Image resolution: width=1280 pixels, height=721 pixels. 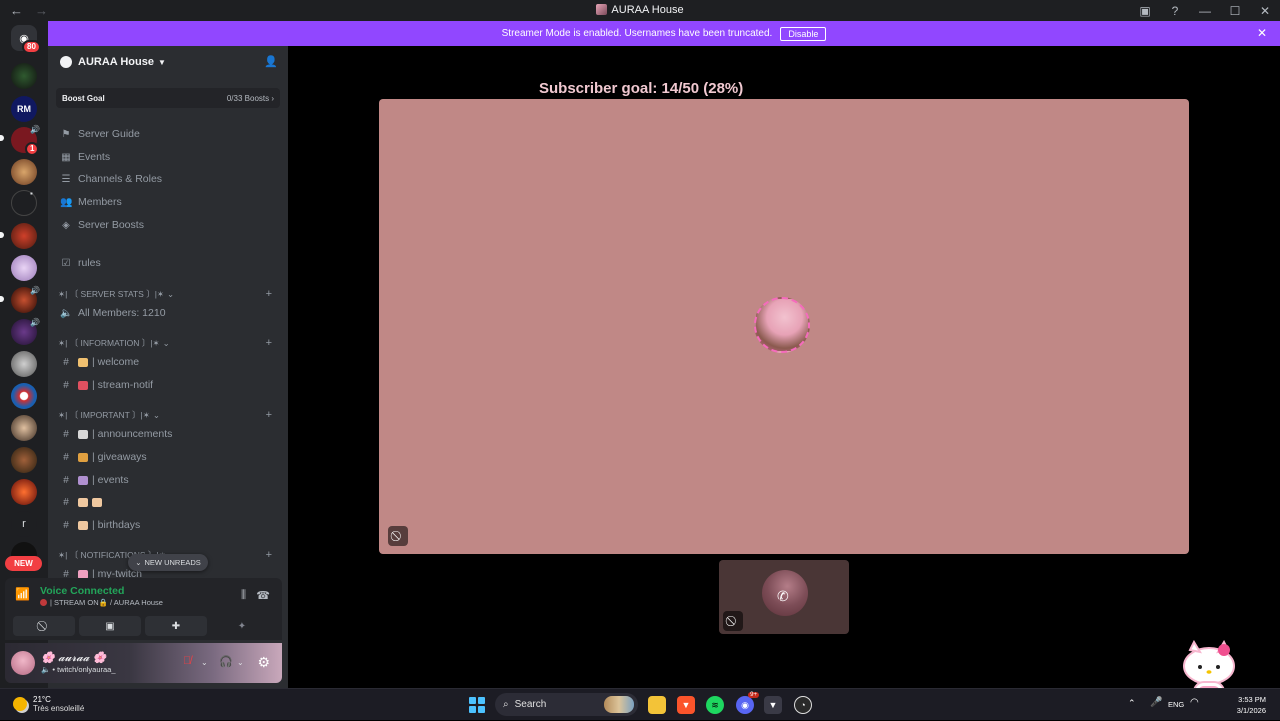 What do you see at coordinates (1248, 705) in the screenshot?
I see `clock: 3:53 PM 3/1/2026` at bounding box center [1248, 705].